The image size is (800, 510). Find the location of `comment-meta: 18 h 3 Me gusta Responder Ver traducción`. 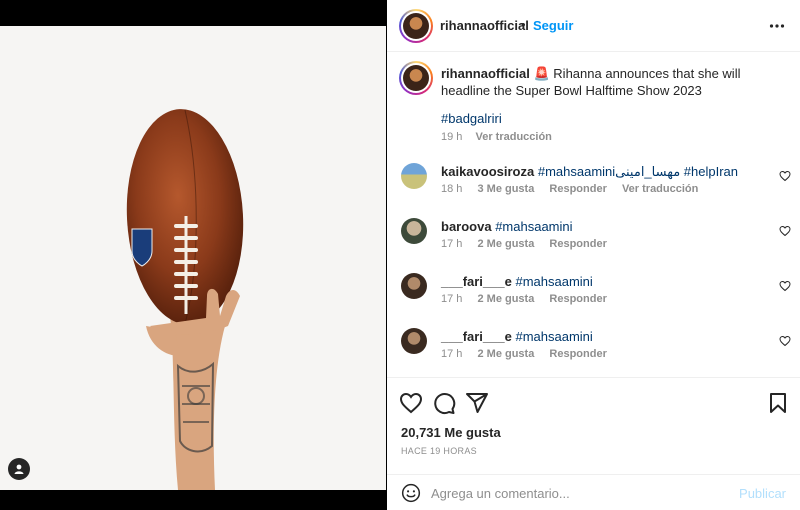

comment-meta: 18 h 3 Me gusta Responder Ver traducción is located at coordinates (575, 189).